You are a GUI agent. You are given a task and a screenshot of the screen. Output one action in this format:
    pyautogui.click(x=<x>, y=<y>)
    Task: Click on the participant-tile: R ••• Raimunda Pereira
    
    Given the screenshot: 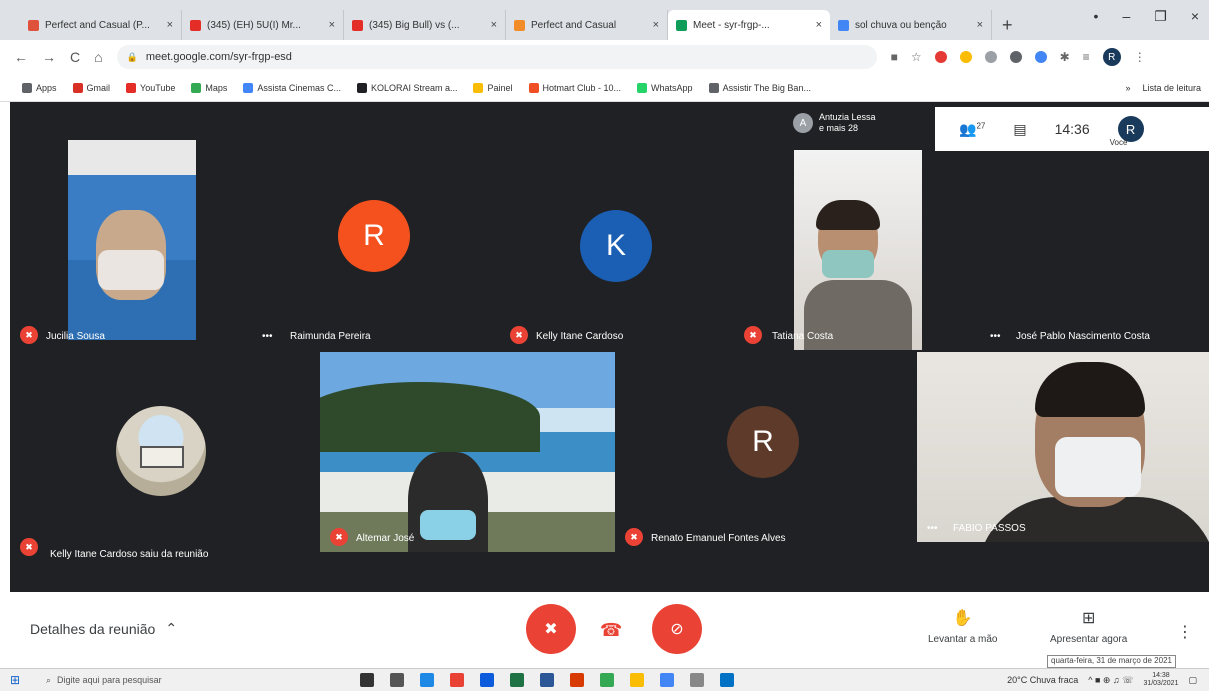 What is the action you would take?
    pyautogui.click(x=375, y=245)
    